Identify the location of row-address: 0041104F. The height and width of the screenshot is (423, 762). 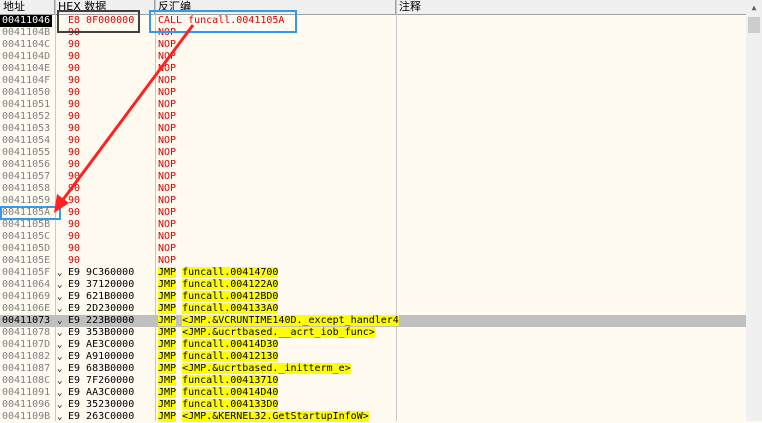
(26, 80).